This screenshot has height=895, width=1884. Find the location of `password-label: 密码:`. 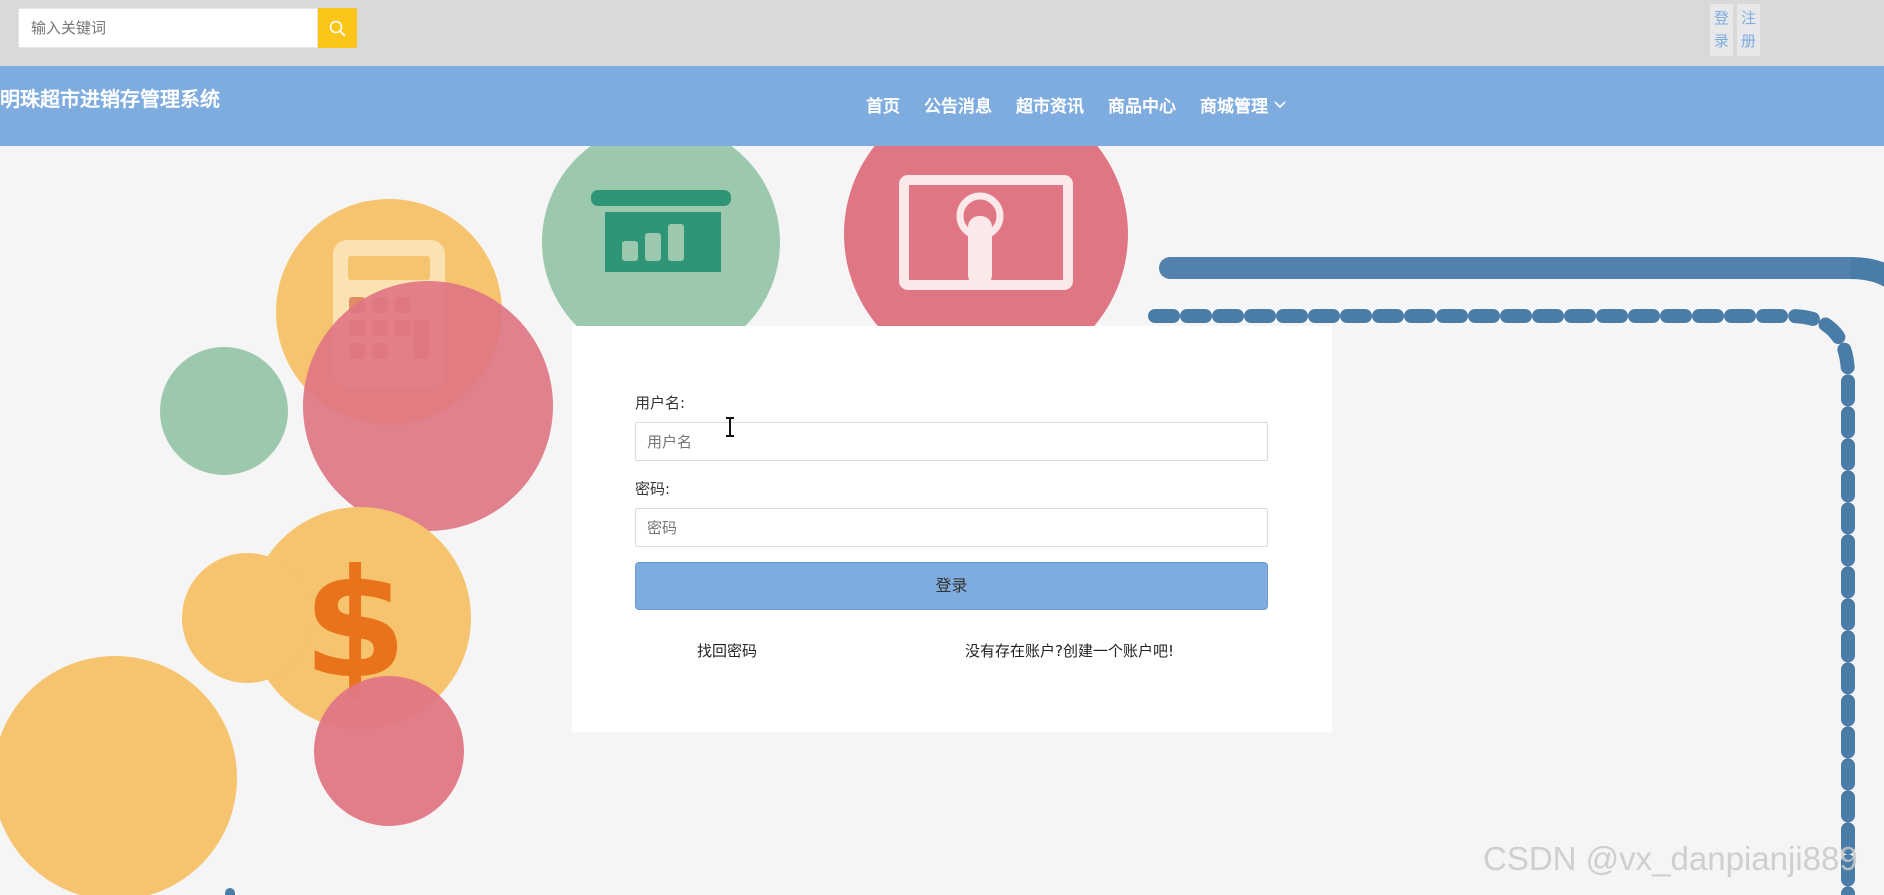

password-label: 密码: is located at coordinates (653, 489).